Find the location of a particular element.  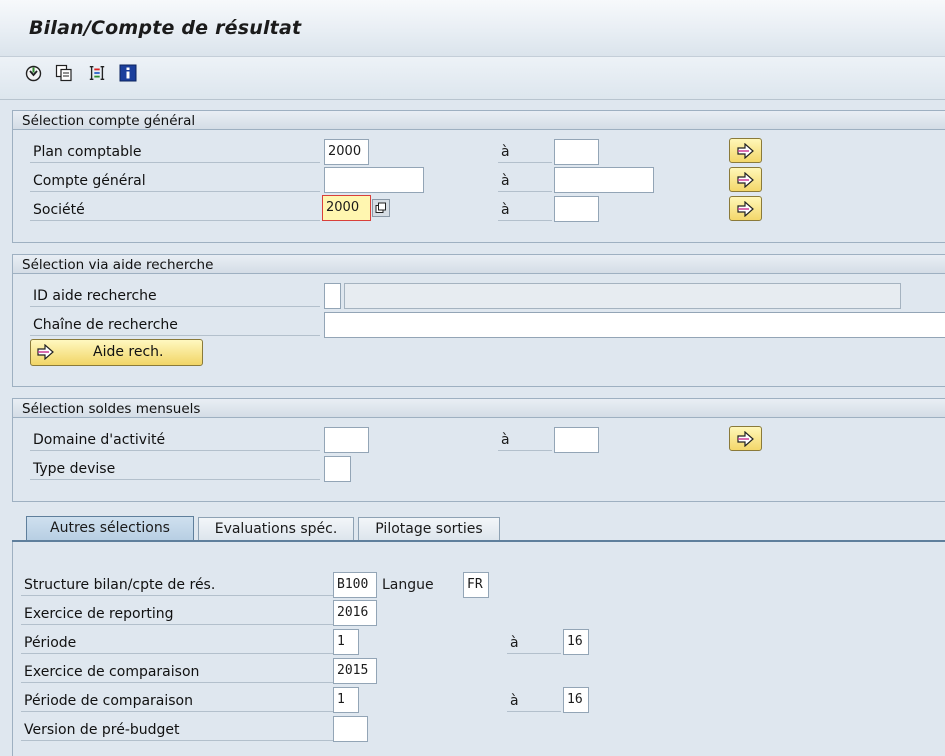

label-plan-comptable: Plan comptable is located at coordinates (175, 152).